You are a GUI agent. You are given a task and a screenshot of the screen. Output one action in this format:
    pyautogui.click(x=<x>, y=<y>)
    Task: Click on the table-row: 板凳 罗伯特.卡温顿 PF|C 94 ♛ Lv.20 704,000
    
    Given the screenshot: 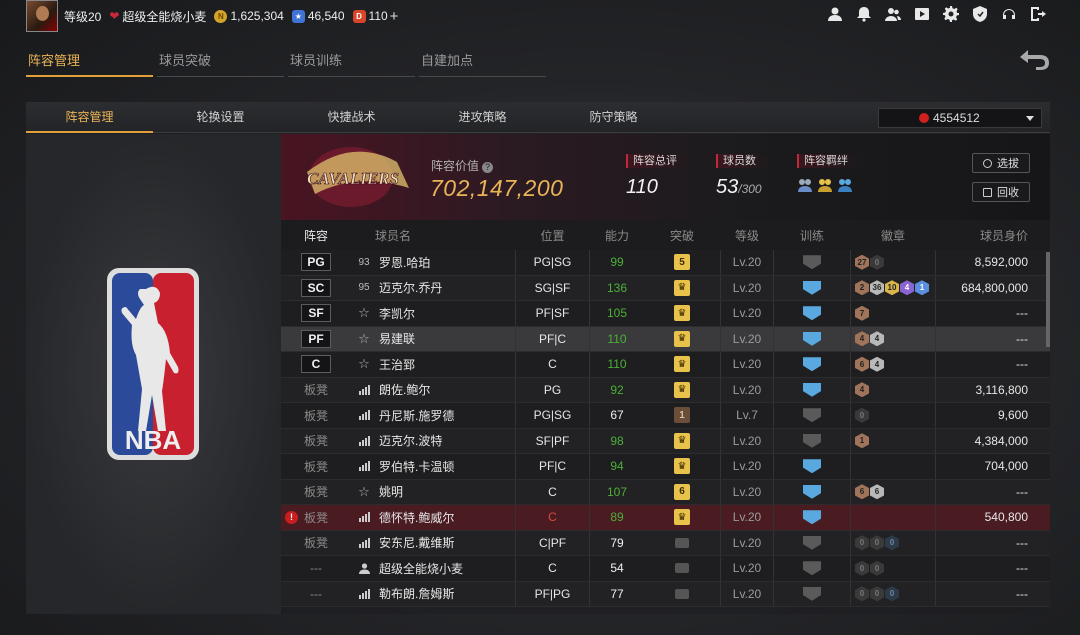 What is the action you would take?
    pyautogui.click(x=665, y=467)
    